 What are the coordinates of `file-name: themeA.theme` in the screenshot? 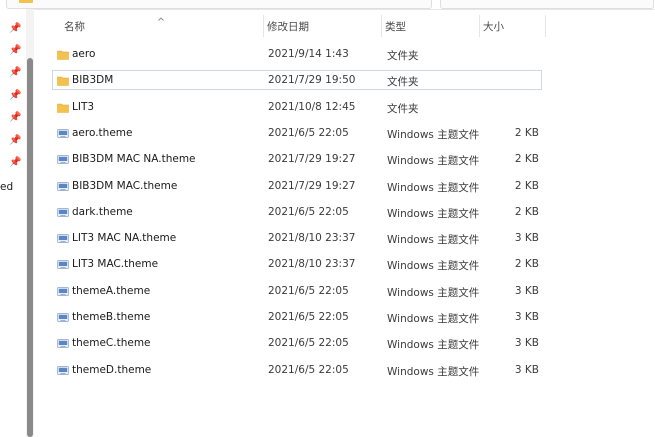 It's located at (111, 291).